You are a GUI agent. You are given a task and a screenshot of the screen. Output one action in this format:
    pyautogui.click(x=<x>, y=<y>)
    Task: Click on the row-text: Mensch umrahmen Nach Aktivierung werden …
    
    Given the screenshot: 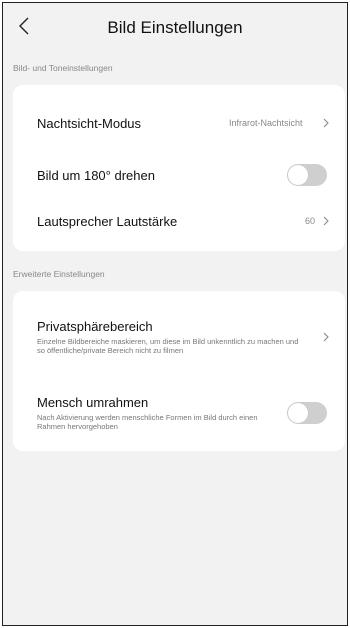 What is the action you would take?
    pyautogui.click(x=152, y=413)
    